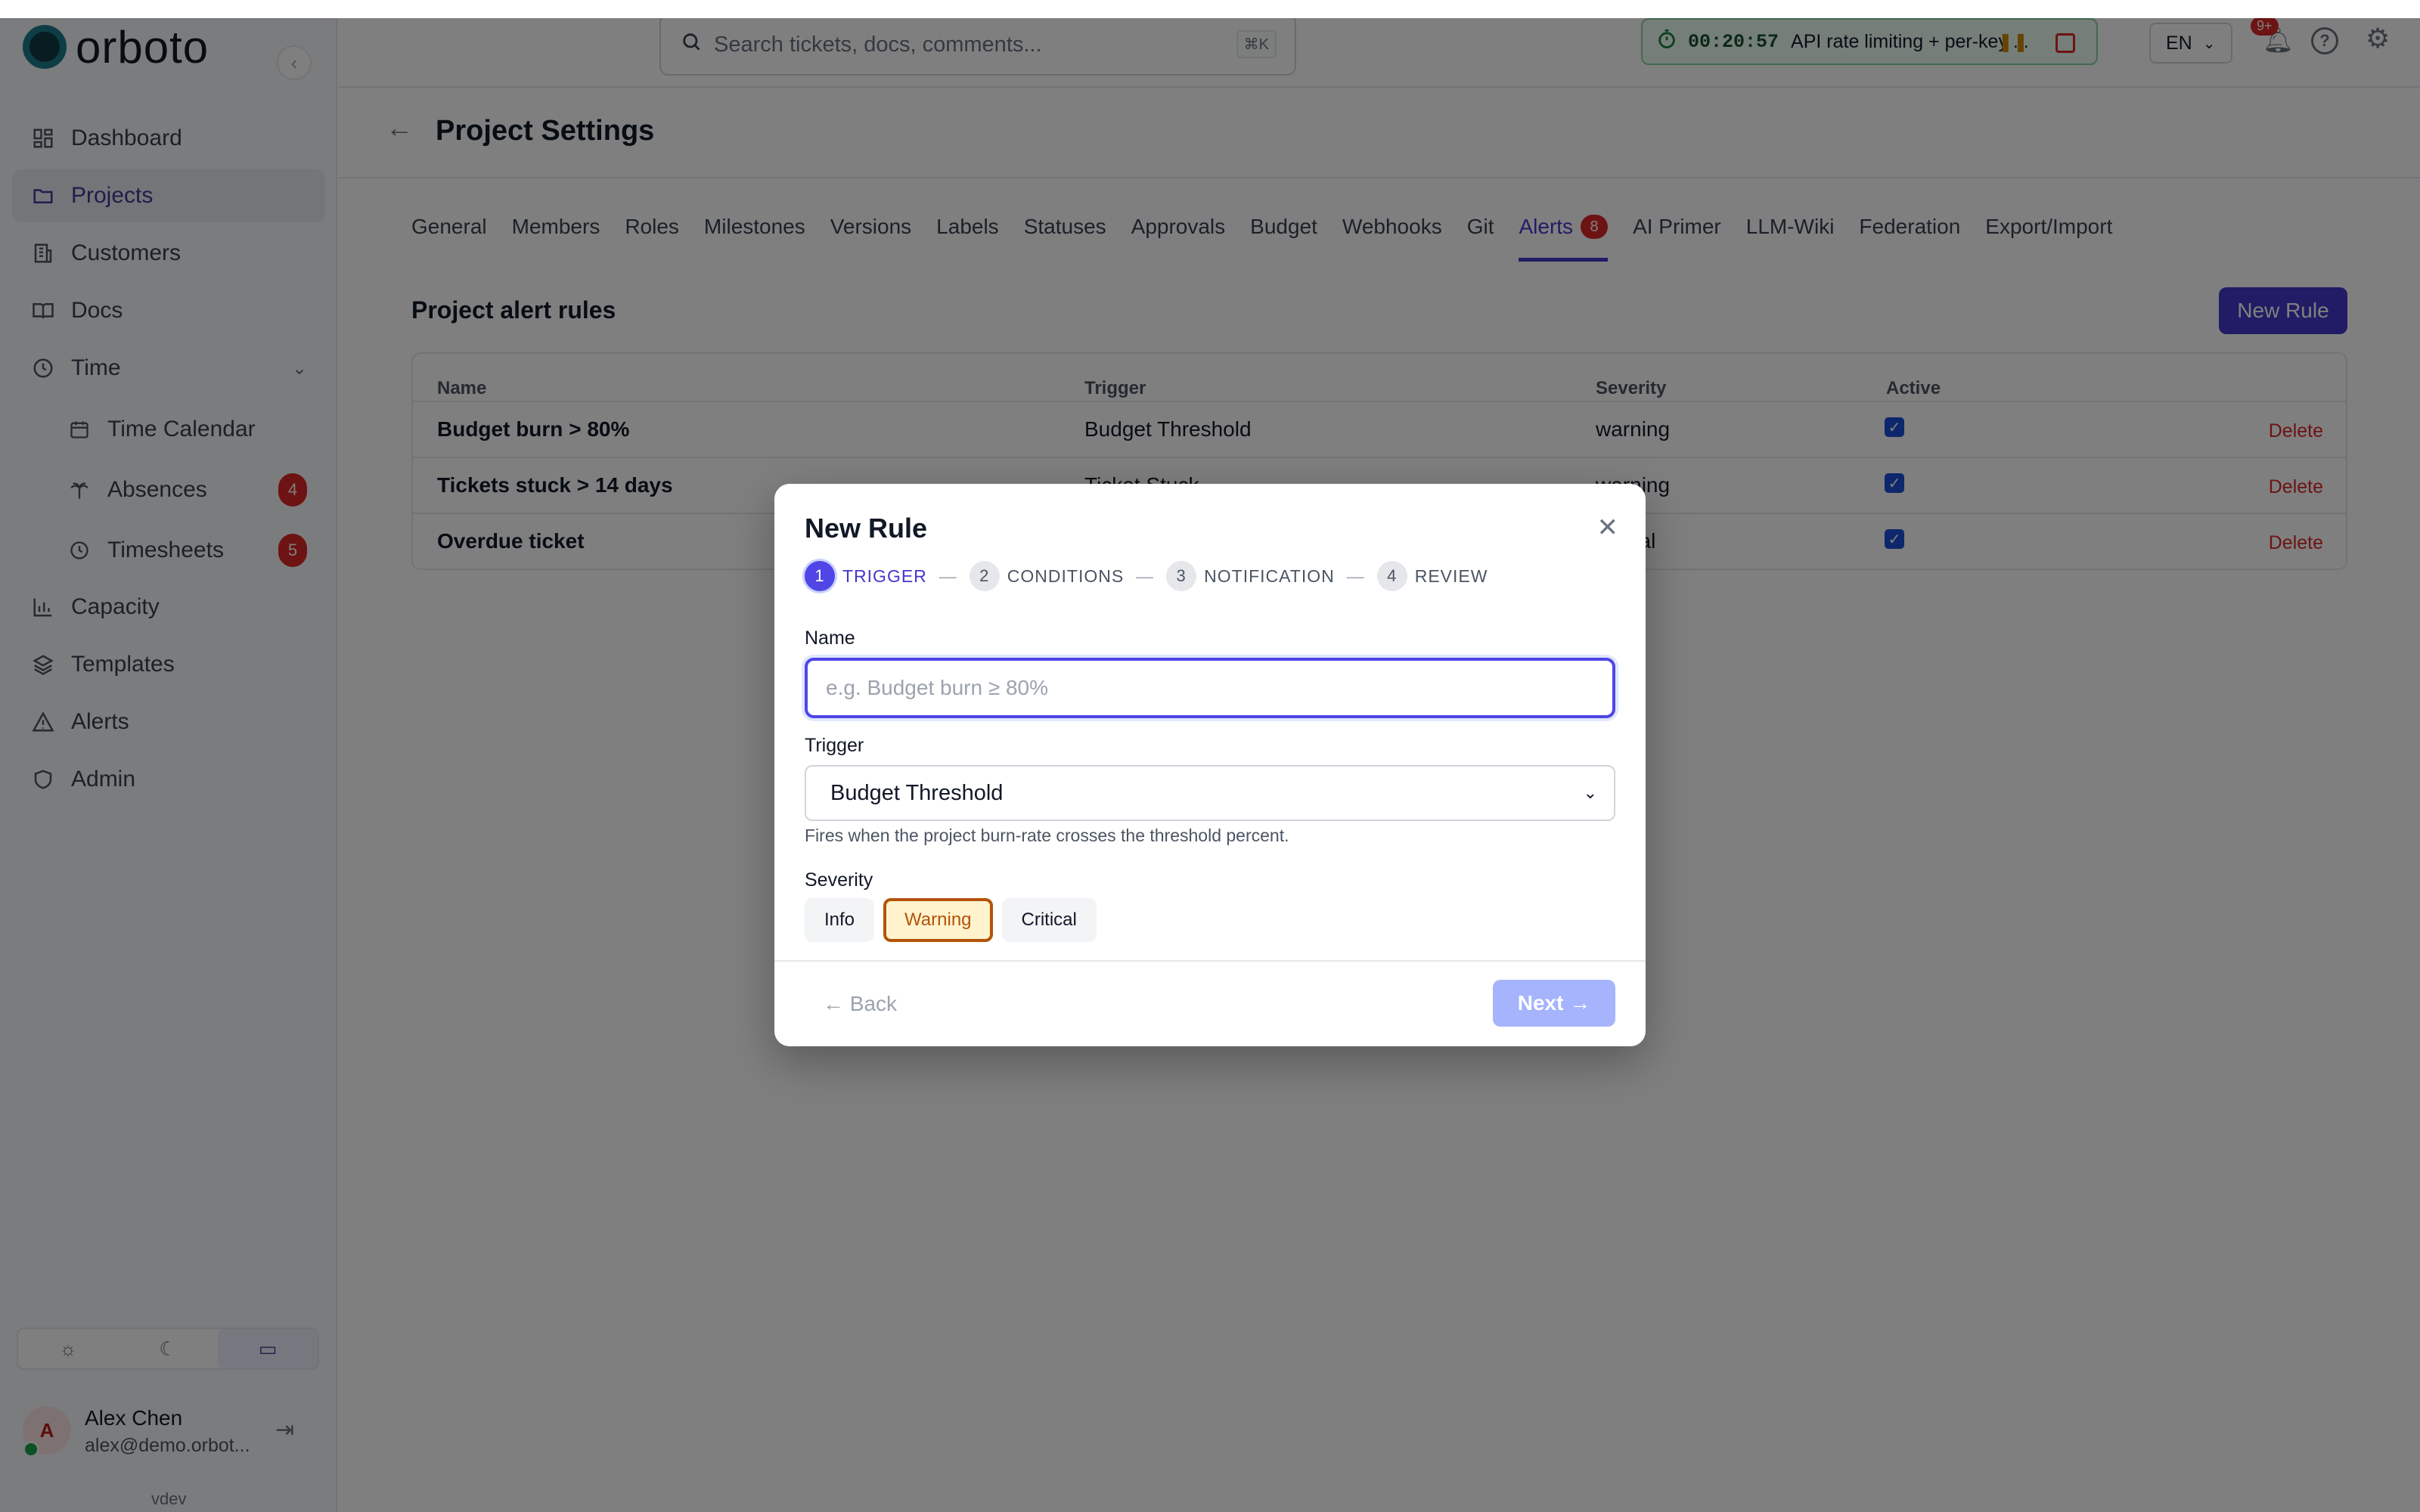 The height and width of the screenshot is (1512, 2420). Describe the element at coordinates (830, 638) in the screenshot. I see `name-label: Name` at that location.